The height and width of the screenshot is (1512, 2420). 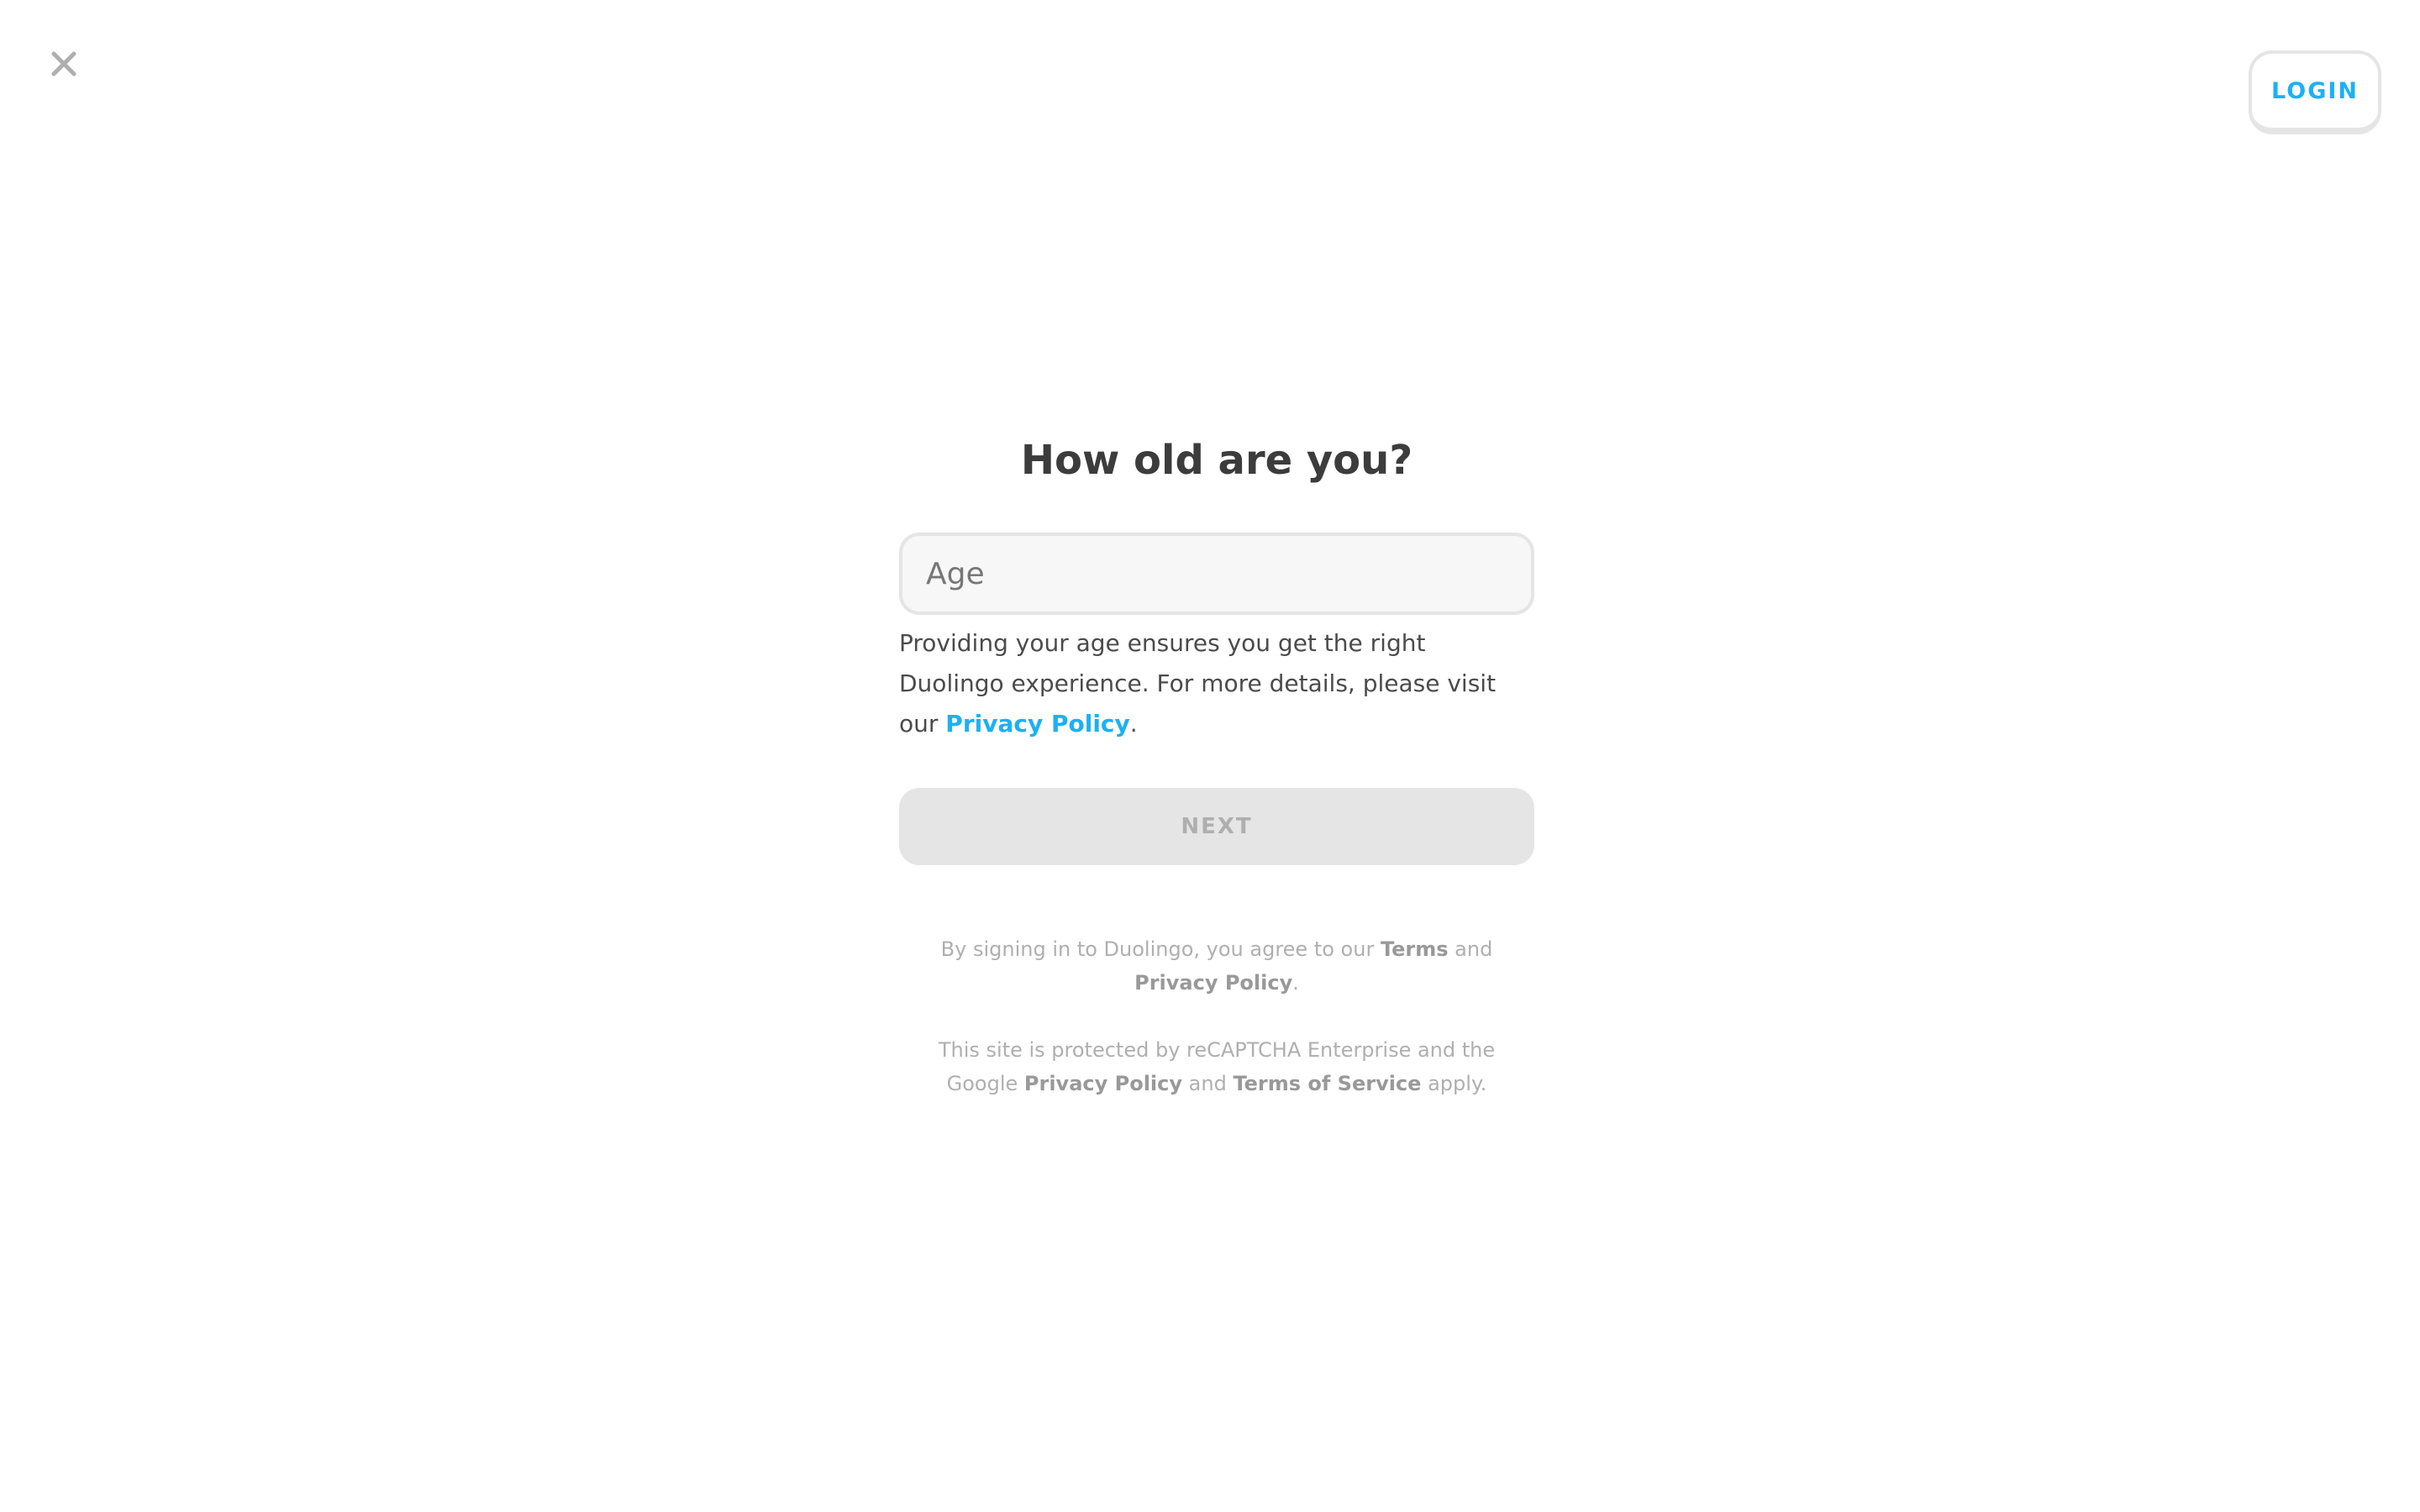 What do you see at coordinates (1216, 460) in the screenshot?
I see `page-title: How old are you?` at bounding box center [1216, 460].